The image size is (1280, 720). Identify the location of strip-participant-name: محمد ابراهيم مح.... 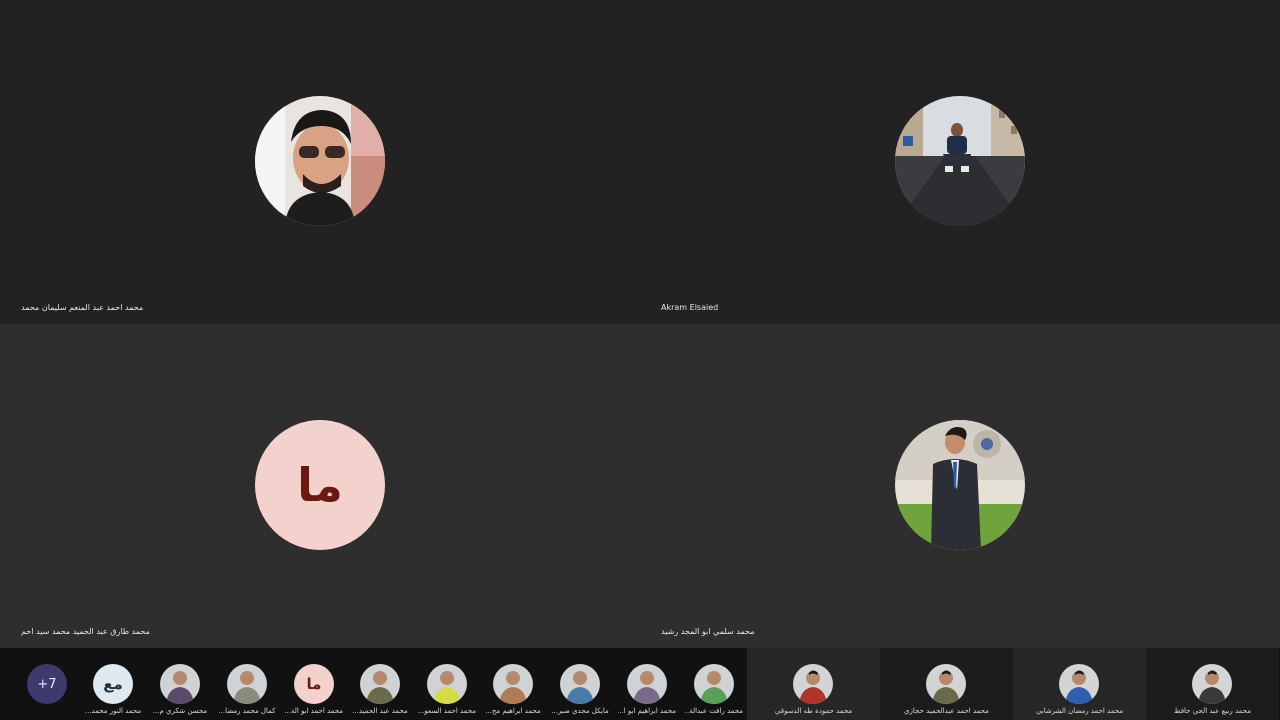
(513, 711).